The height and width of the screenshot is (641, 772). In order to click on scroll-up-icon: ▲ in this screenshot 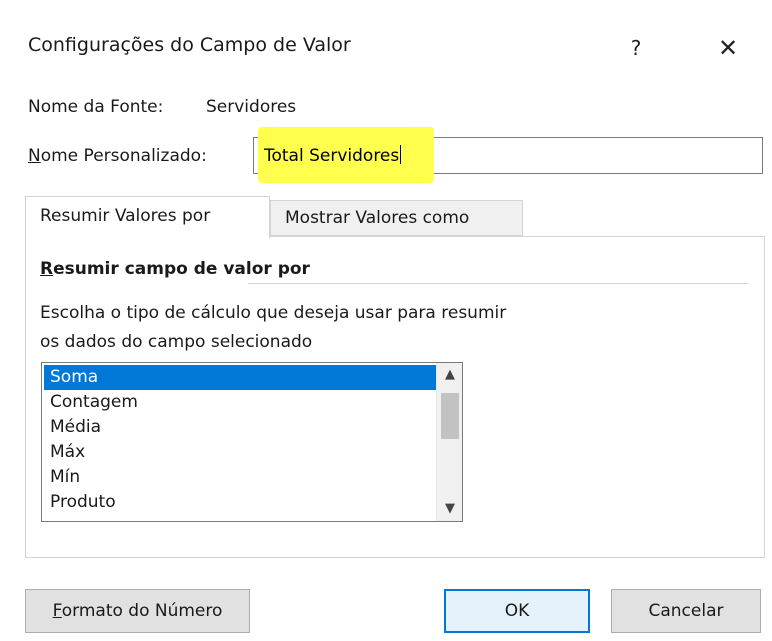, I will do `click(449, 374)`.